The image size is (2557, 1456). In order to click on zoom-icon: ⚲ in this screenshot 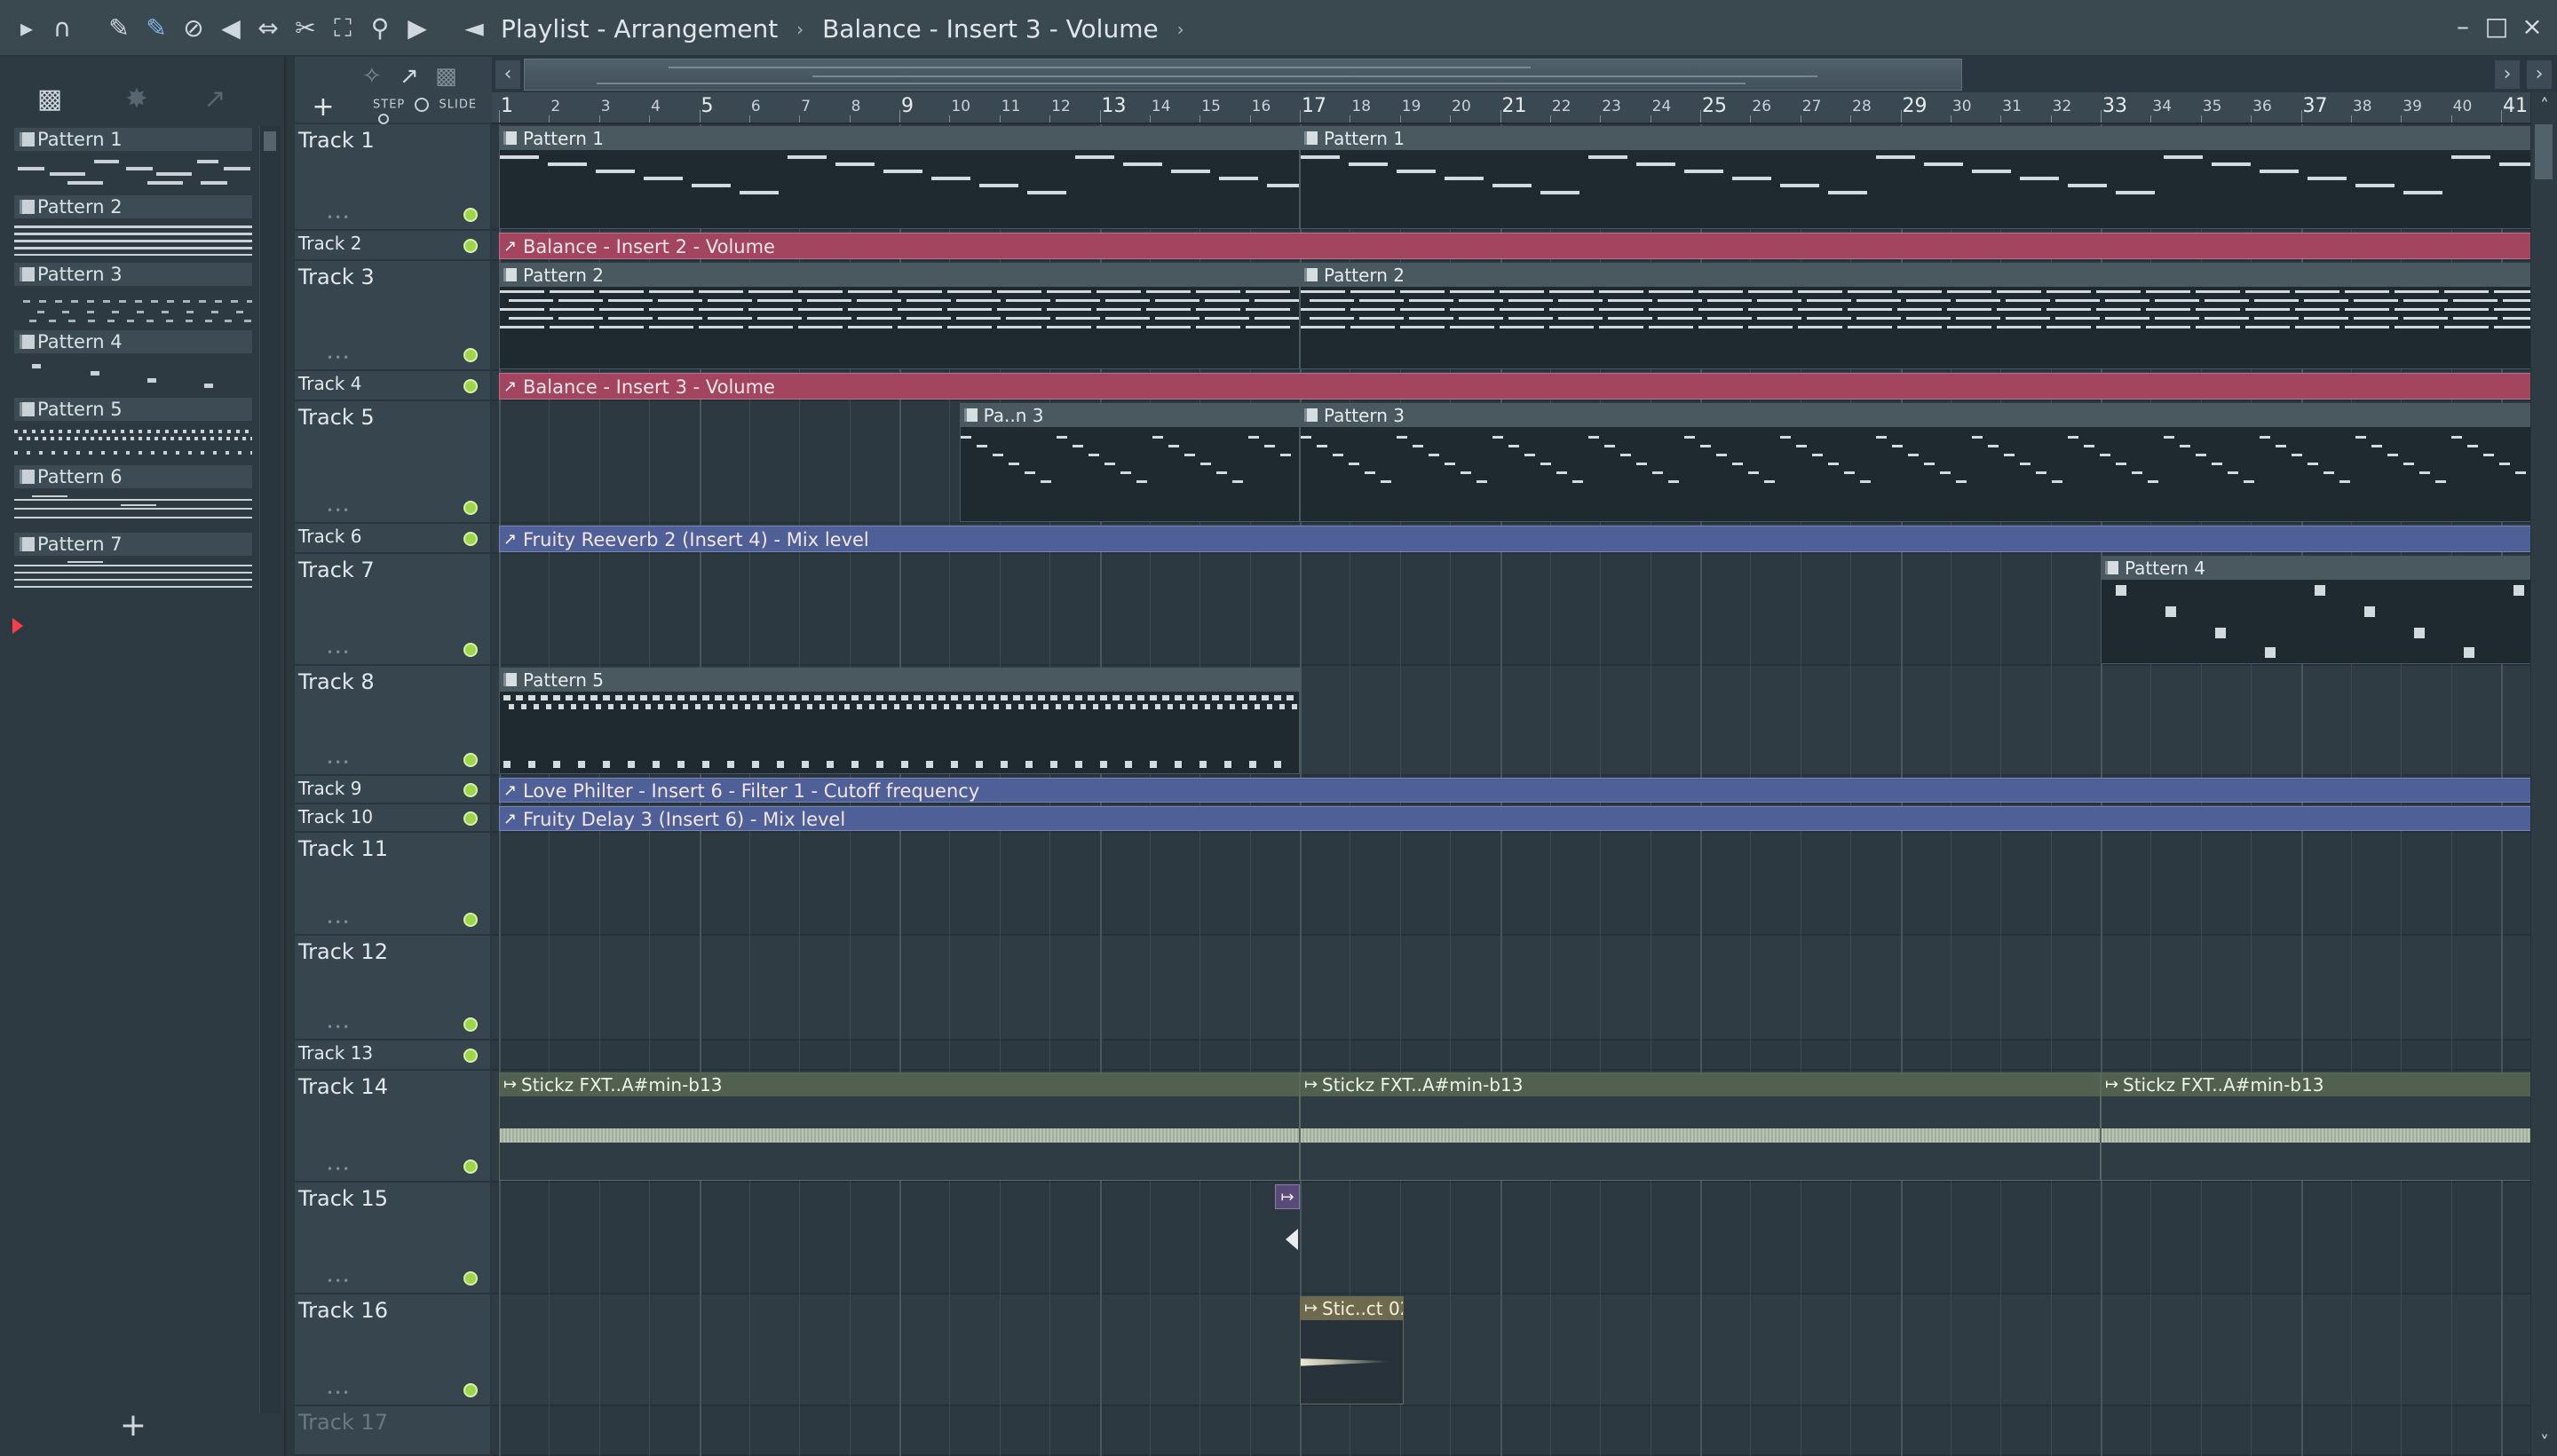, I will do `click(380, 28)`.